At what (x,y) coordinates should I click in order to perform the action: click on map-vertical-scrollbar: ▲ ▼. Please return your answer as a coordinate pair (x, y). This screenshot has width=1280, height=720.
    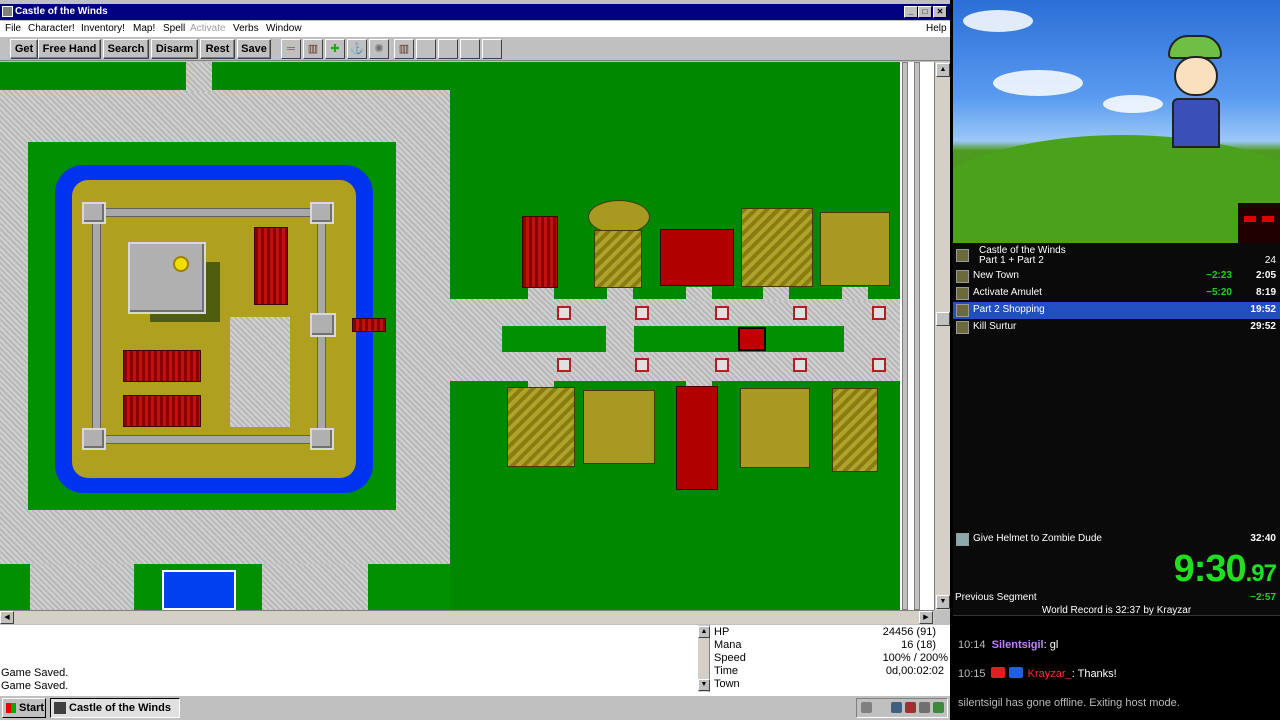
    Looking at the image, I should click on (942, 336).